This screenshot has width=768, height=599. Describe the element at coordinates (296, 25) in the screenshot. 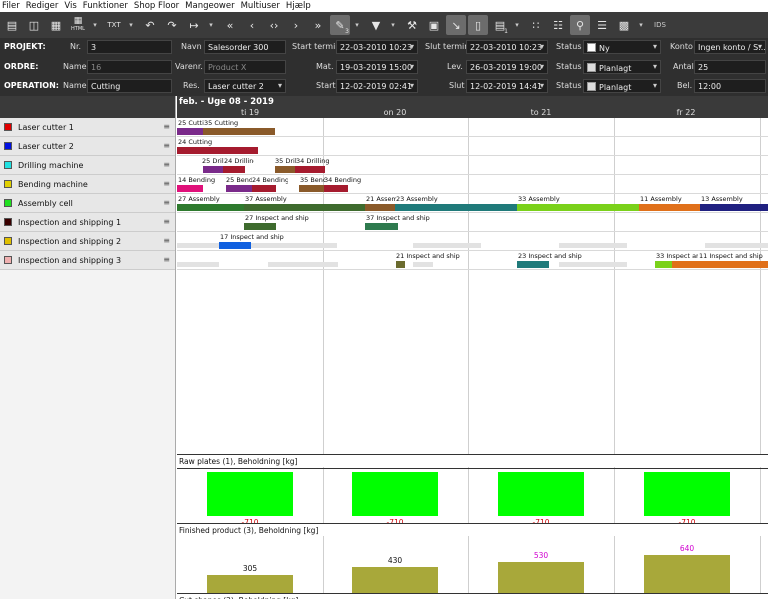

I see `forward-icon: ›` at that location.